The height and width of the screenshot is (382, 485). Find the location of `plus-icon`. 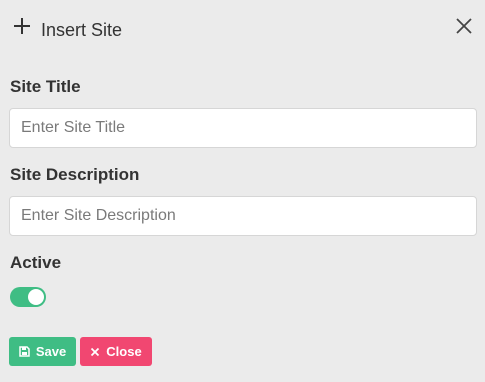

plus-icon is located at coordinates (22, 26).